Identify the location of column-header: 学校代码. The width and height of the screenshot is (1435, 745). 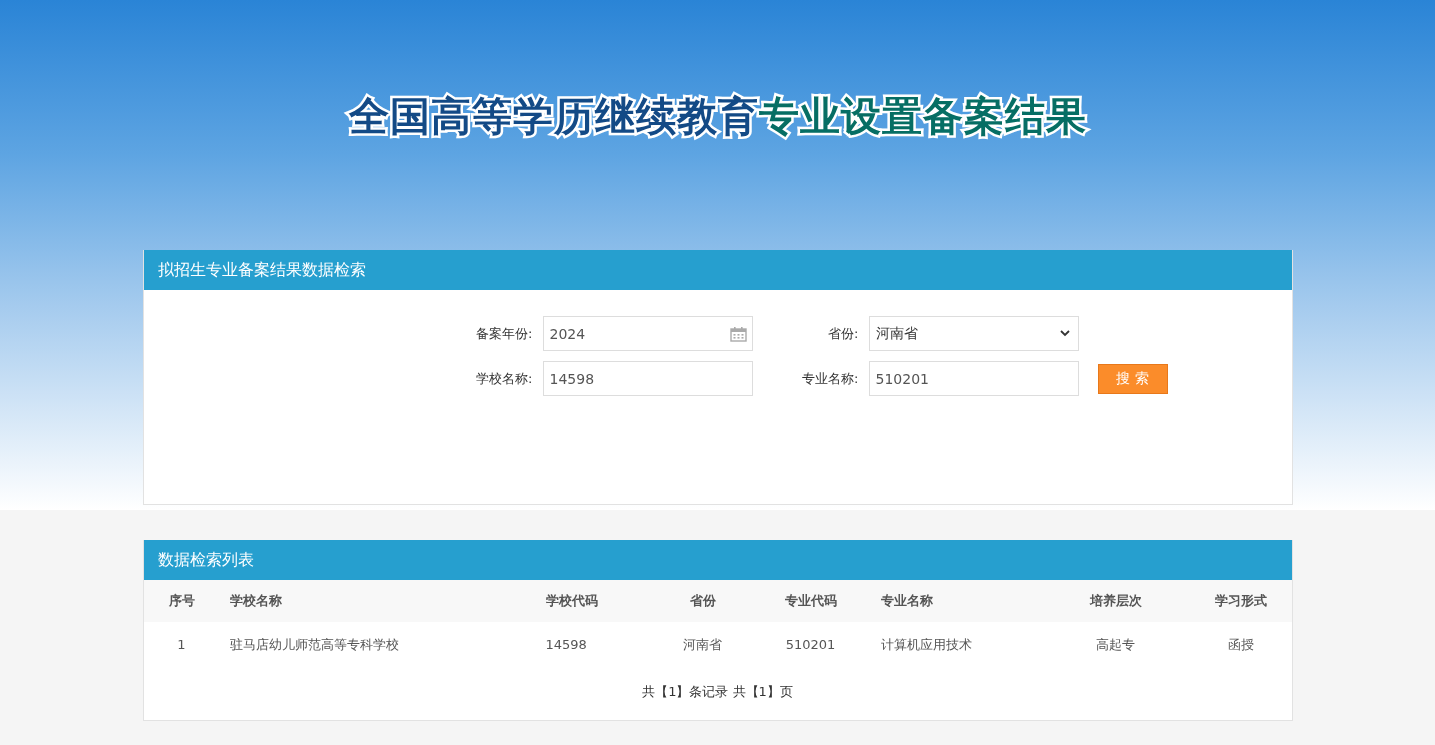
(571, 601).